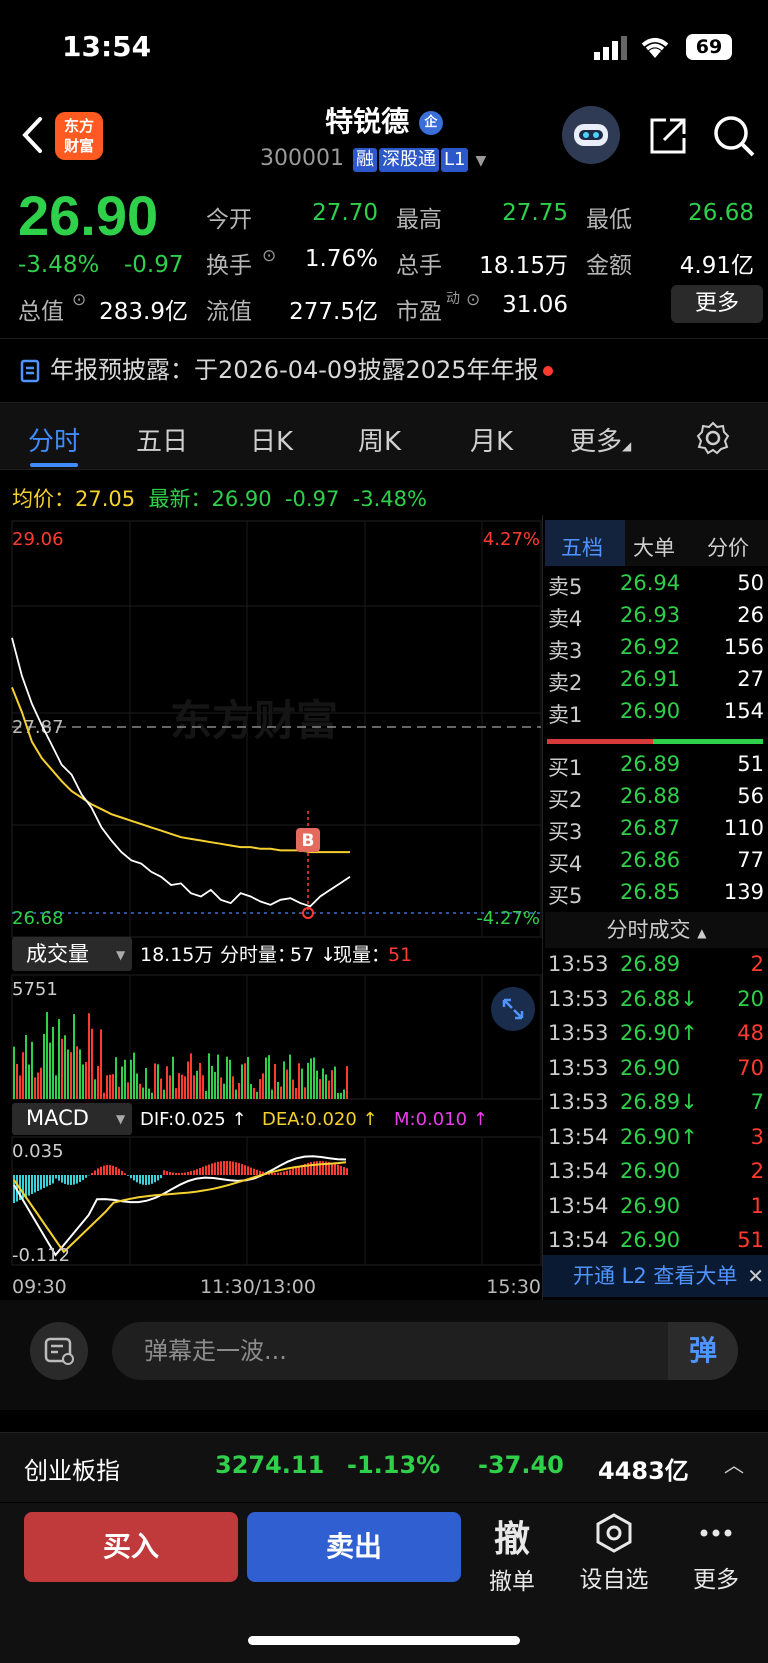 This screenshot has width=768, height=1663. What do you see at coordinates (716, 1553) in the screenshot?
I see `more-actions-button: 更多` at bounding box center [716, 1553].